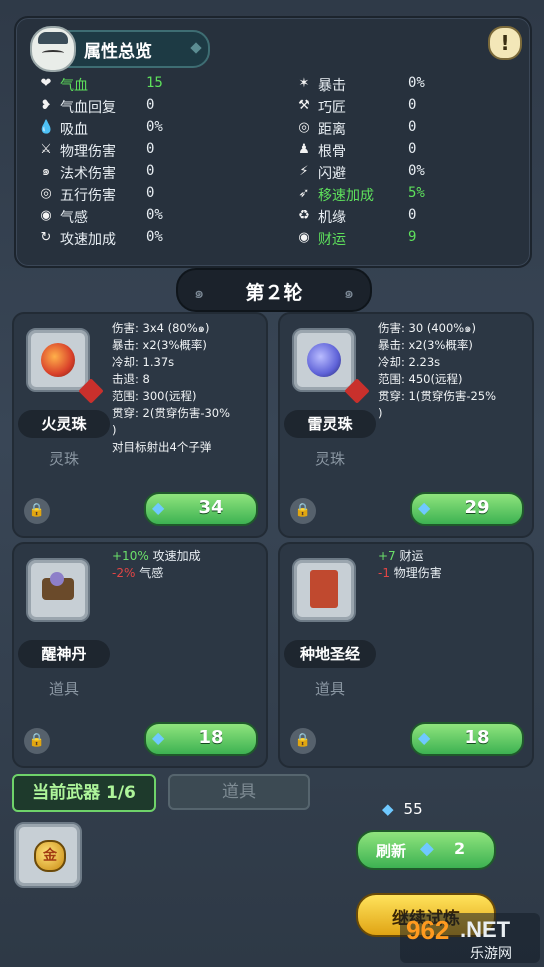  What do you see at coordinates (428, 930) in the screenshot?
I see `watermark-brand: 962` at bounding box center [428, 930].